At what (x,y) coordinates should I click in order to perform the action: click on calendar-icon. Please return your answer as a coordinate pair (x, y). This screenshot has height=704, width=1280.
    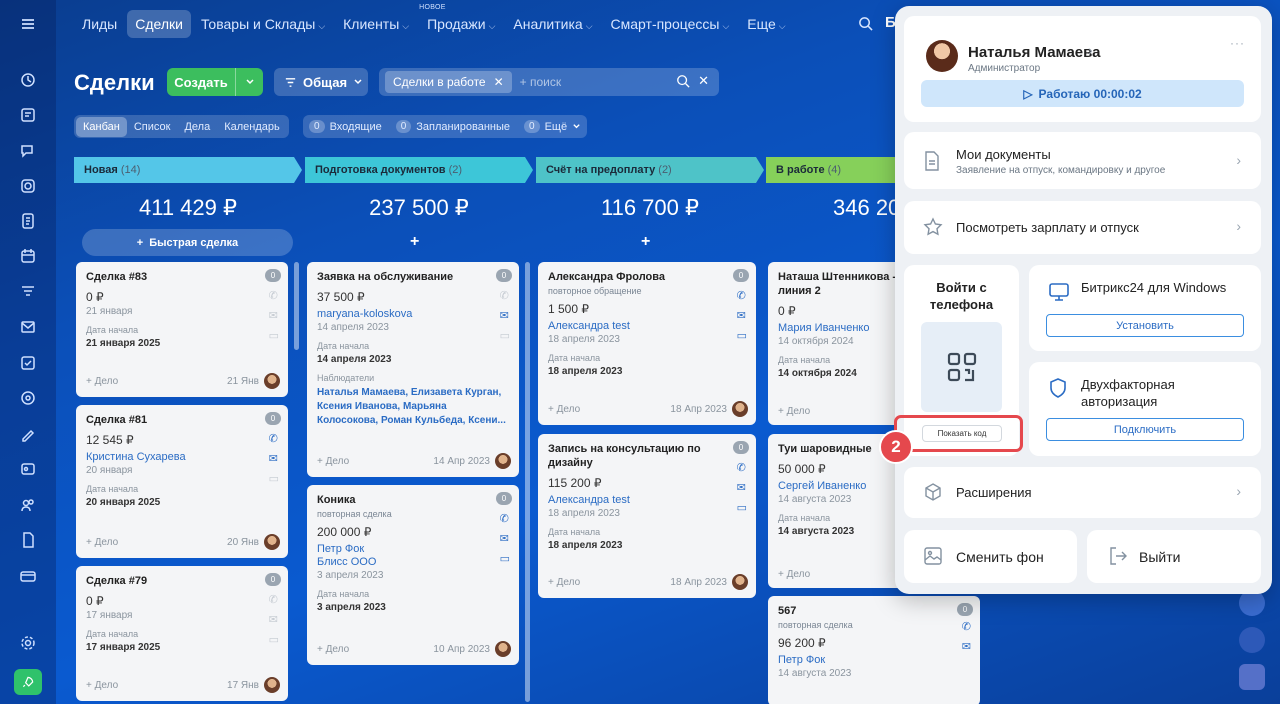
    Looking at the image, I should click on (28, 256).